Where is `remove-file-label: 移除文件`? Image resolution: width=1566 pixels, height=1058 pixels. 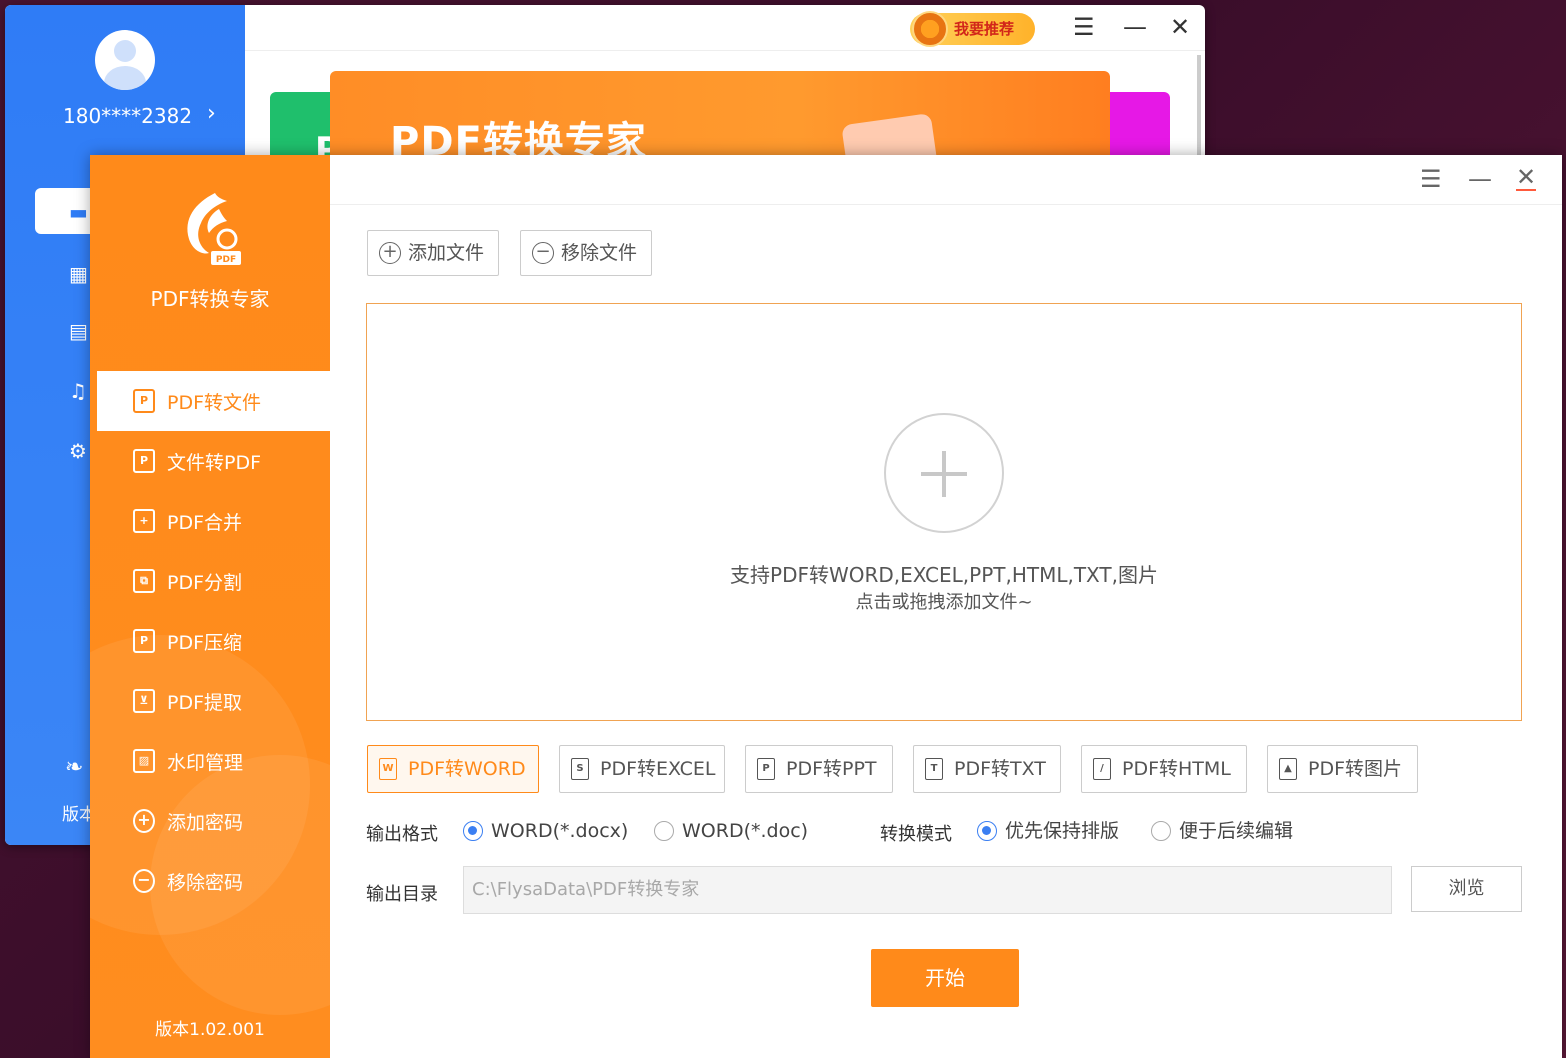
remove-file-label: 移除文件 is located at coordinates (599, 253).